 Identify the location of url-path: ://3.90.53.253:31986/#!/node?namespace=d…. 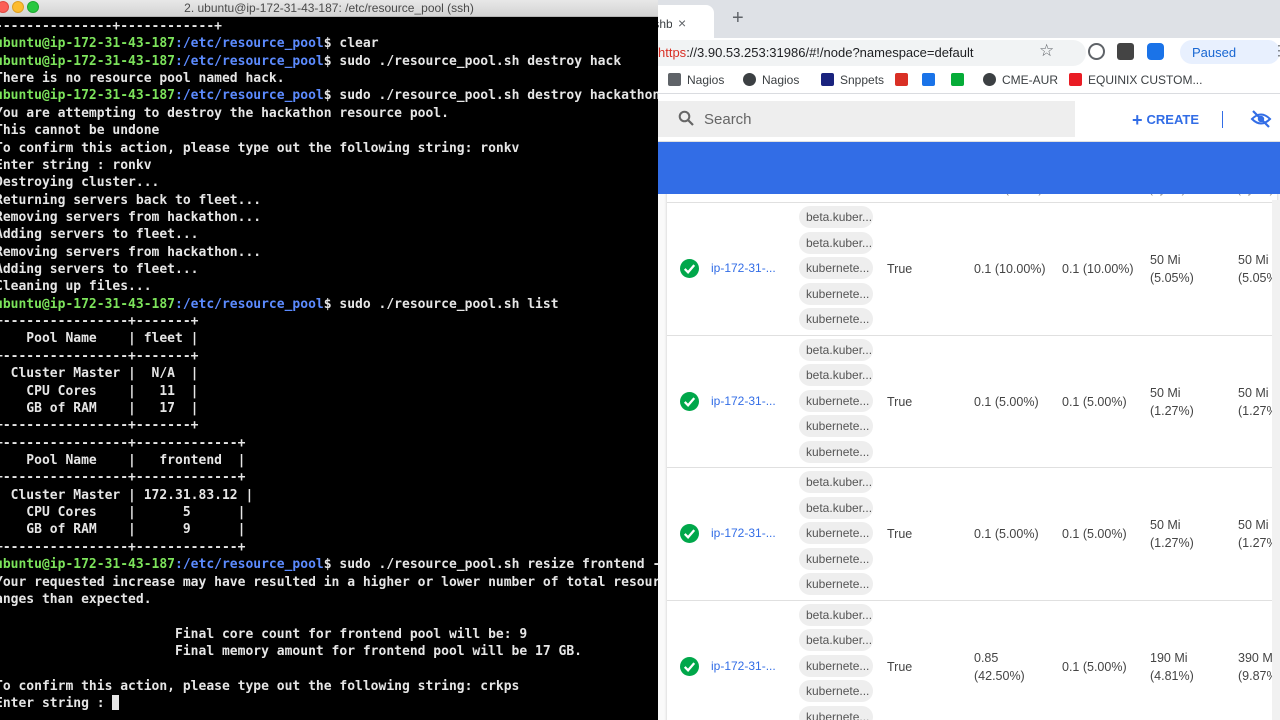
(830, 52).